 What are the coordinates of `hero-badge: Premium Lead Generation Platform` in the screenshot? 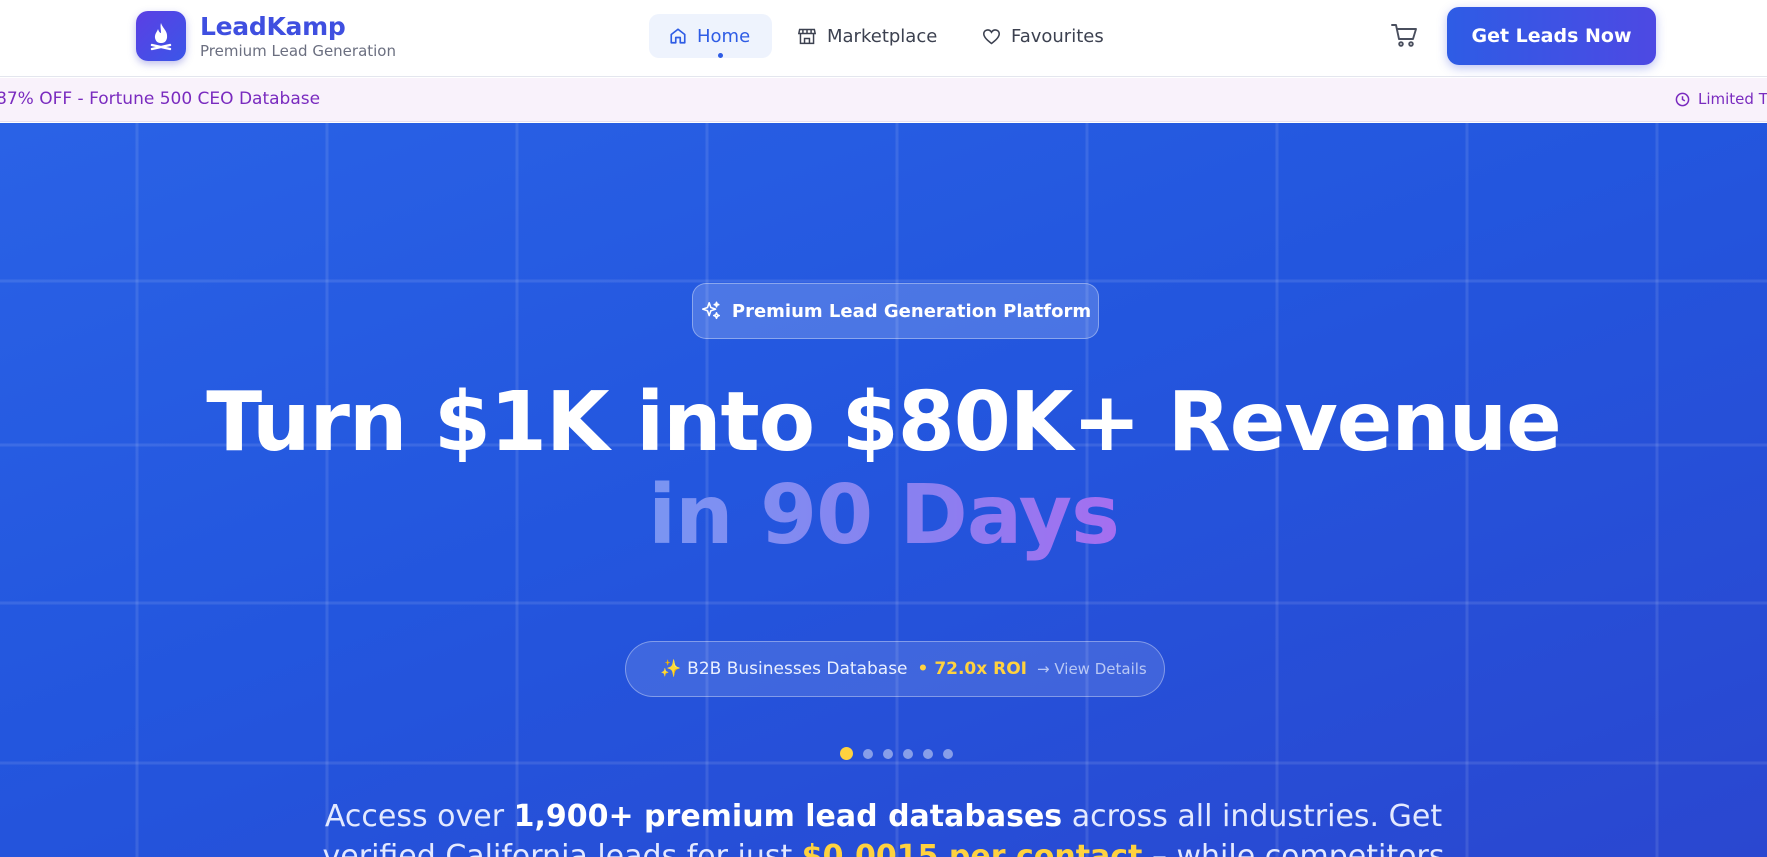 It's located at (895, 311).